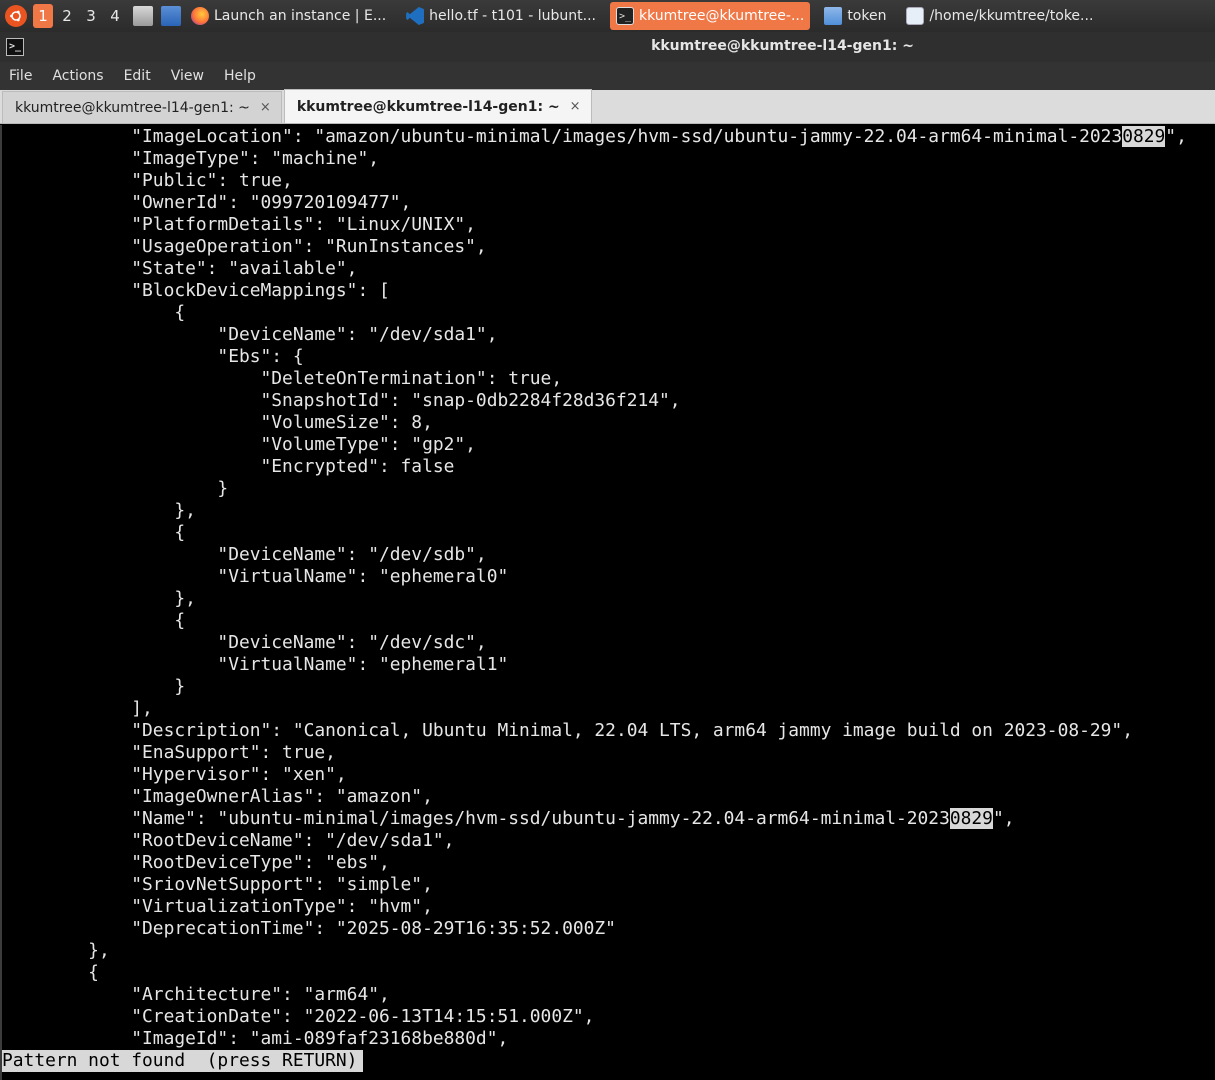 This screenshot has height=1080, width=1215. What do you see at coordinates (115, 16) in the screenshot?
I see `workspace-4: 4` at bounding box center [115, 16].